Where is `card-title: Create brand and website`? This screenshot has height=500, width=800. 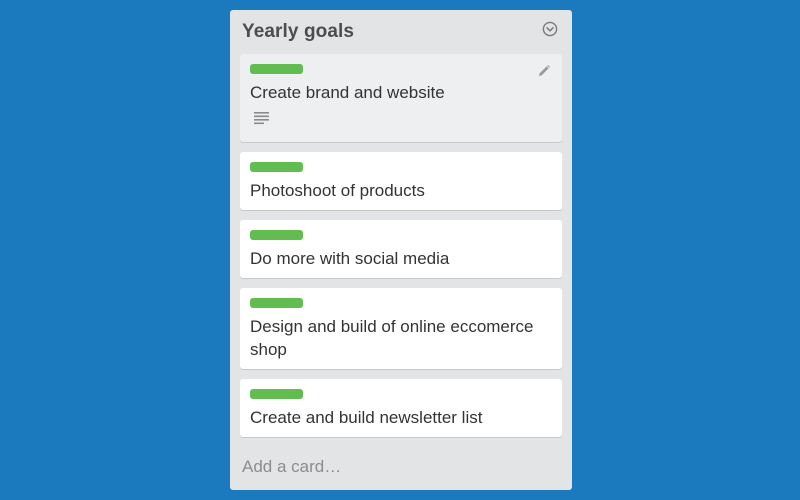 card-title: Create brand and website is located at coordinates (347, 92).